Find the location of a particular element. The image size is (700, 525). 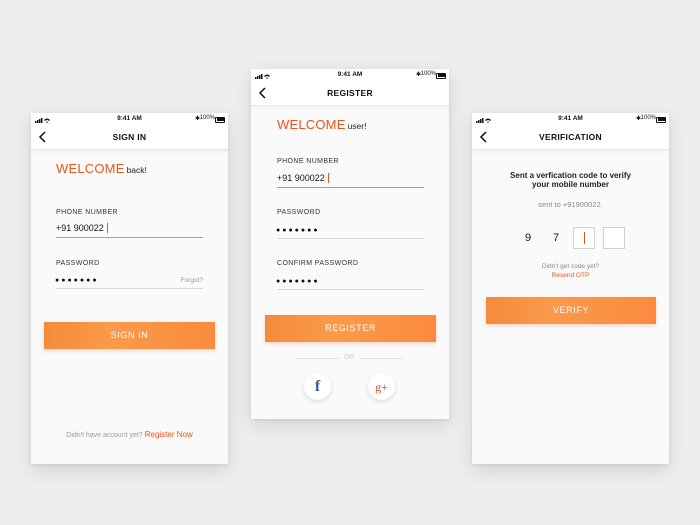

nav-bar: REGISTER is located at coordinates (350, 94).